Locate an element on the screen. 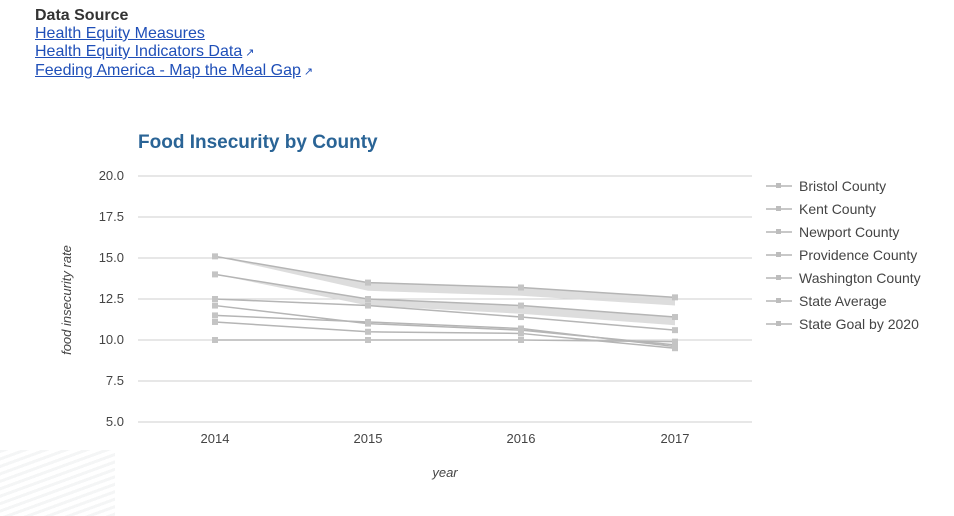 This screenshot has width=954, height=516. legend-label: Bristol County is located at coordinates (843, 185).